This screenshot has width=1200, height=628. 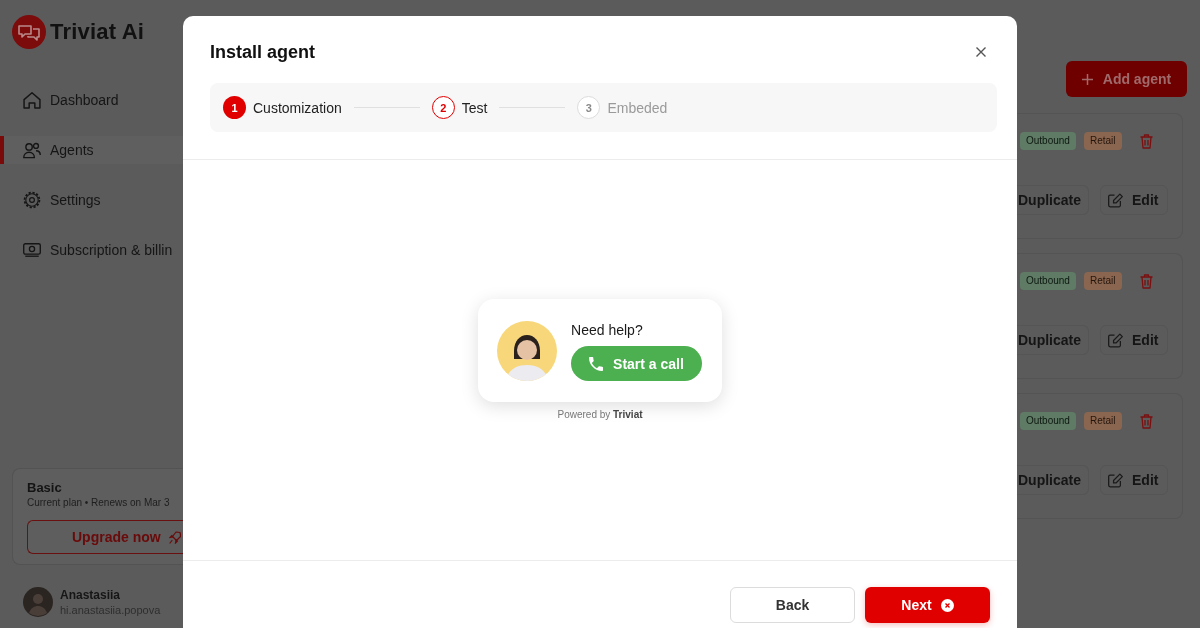 What do you see at coordinates (443, 107) in the screenshot?
I see `step-number: 2` at bounding box center [443, 107].